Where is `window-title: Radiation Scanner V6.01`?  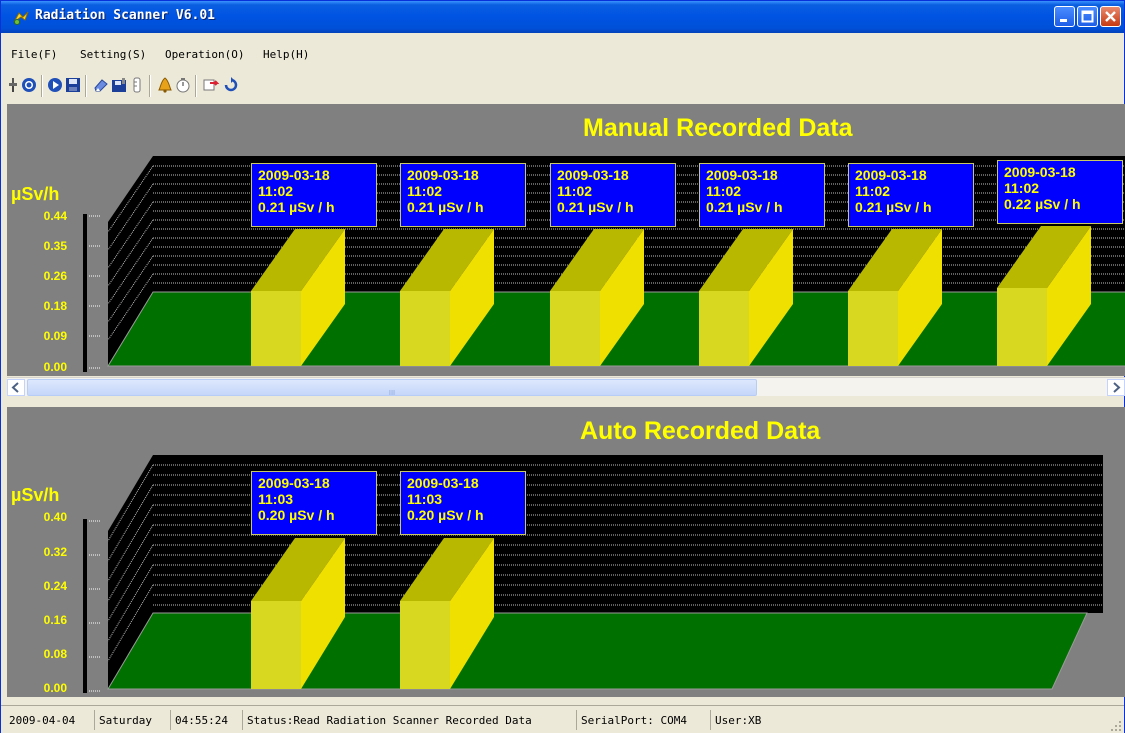 window-title: Radiation Scanner V6.01 is located at coordinates (125, 15).